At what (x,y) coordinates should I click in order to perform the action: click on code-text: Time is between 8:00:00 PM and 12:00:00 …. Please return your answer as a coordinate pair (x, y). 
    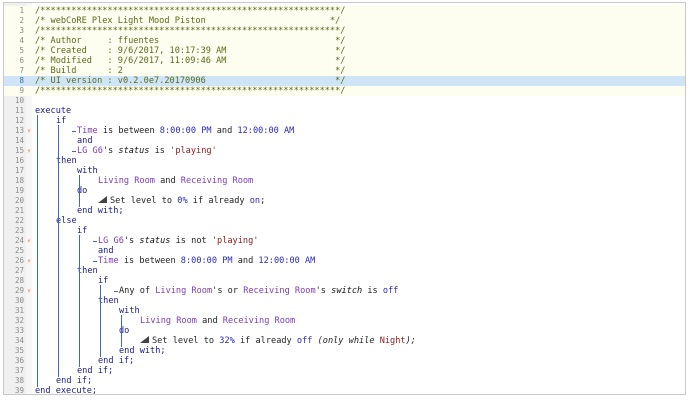
    Looking at the image, I should click on (185, 131).